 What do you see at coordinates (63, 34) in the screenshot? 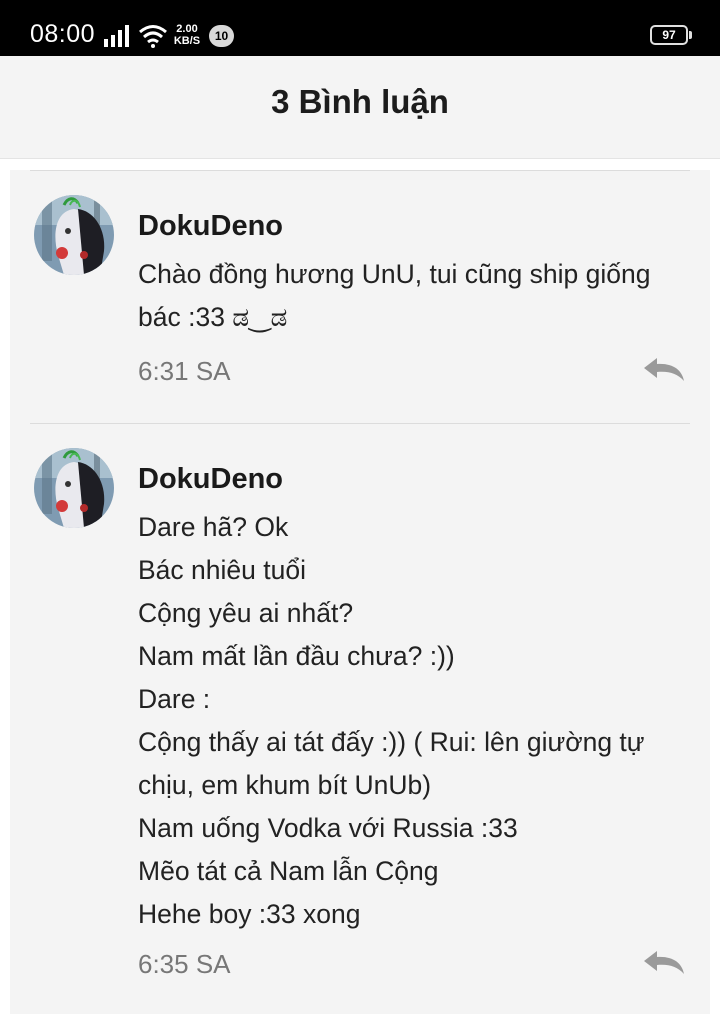
I see `status-time: 08:00` at bounding box center [63, 34].